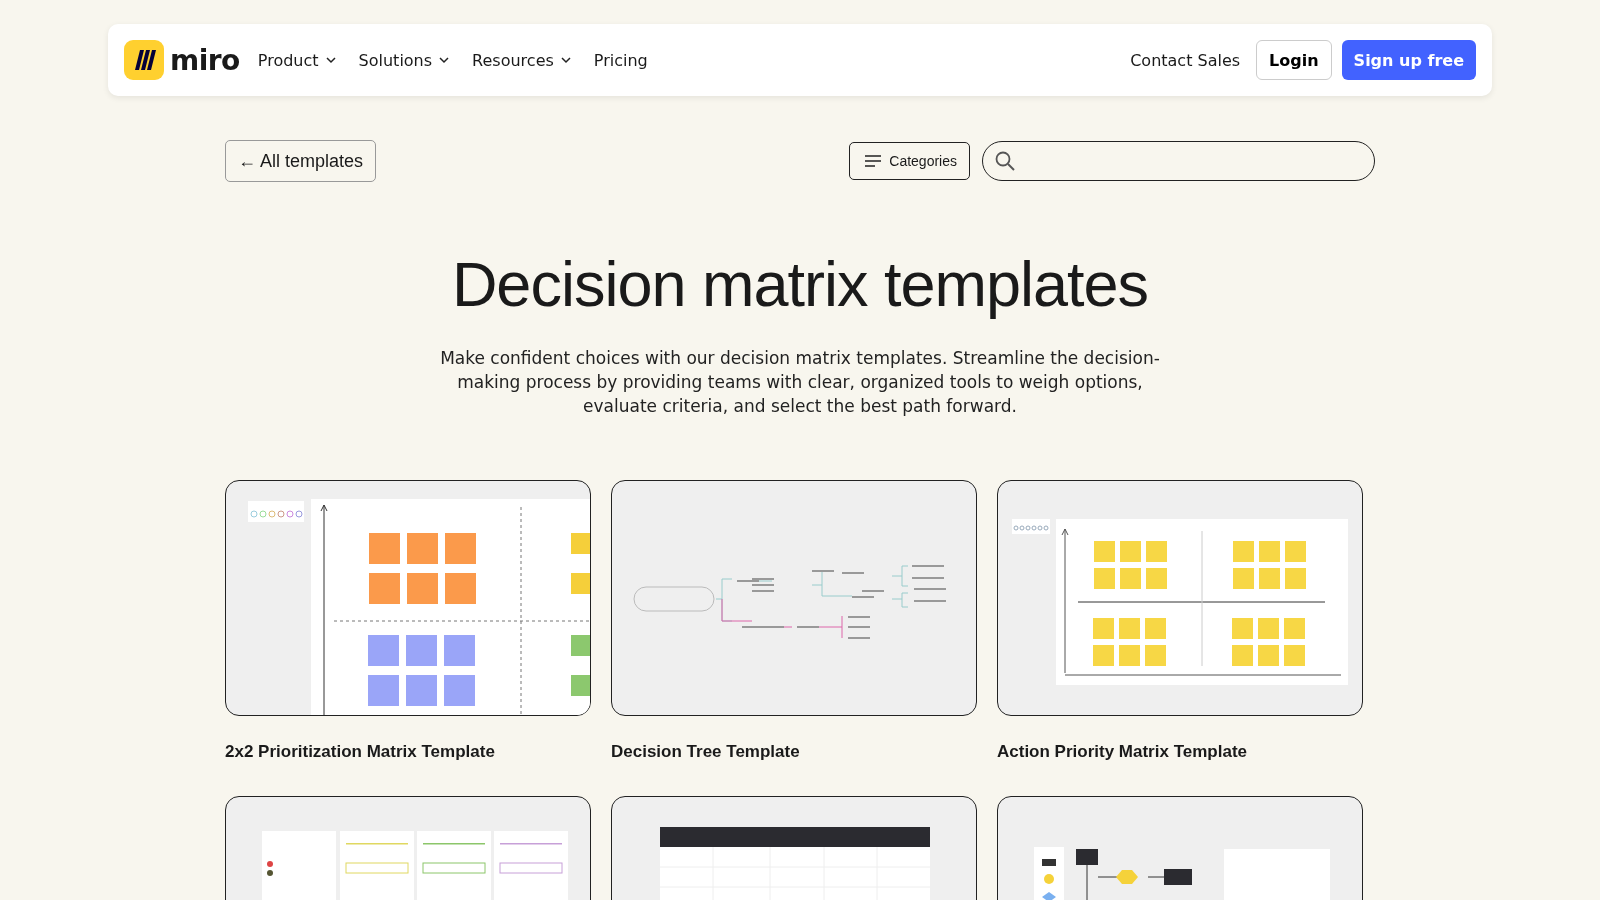  Describe the element at coordinates (873, 161) in the screenshot. I see `menu-icon` at that location.